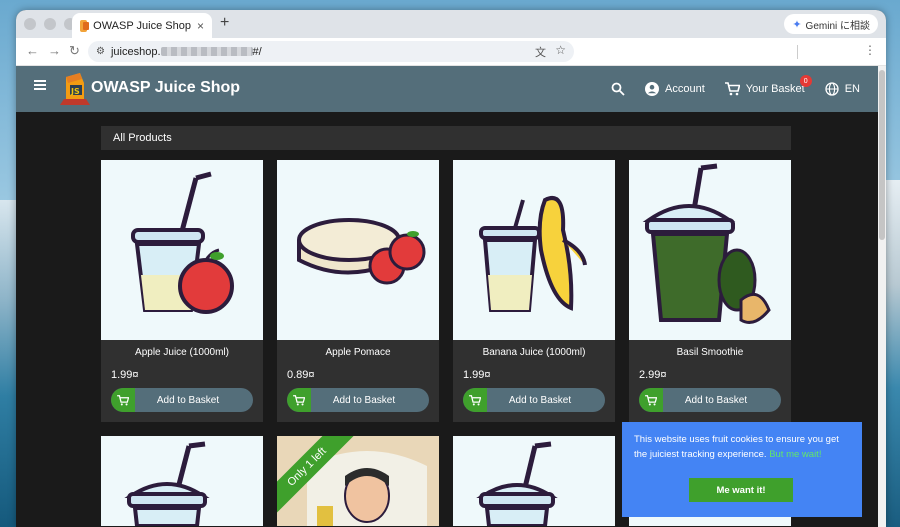 This screenshot has width=900, height=527. I want to click on account-button: Account, so click(675, 89).